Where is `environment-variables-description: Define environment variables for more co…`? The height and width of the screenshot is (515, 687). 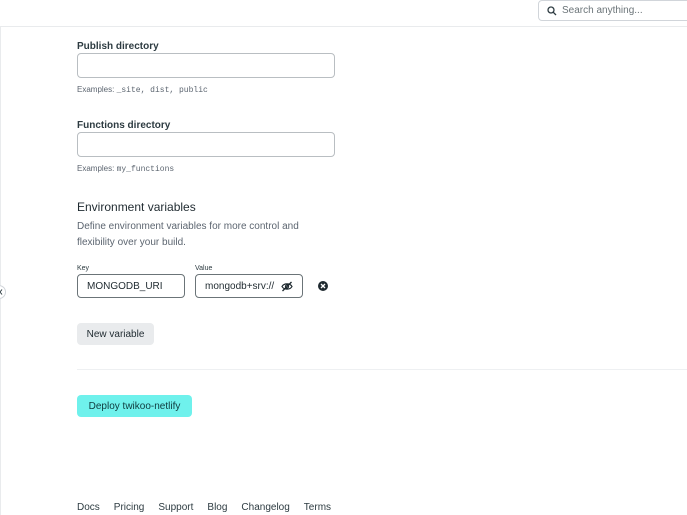 environment-variables-description: Define environment variables for more co… is located at coordinates (188, 234).